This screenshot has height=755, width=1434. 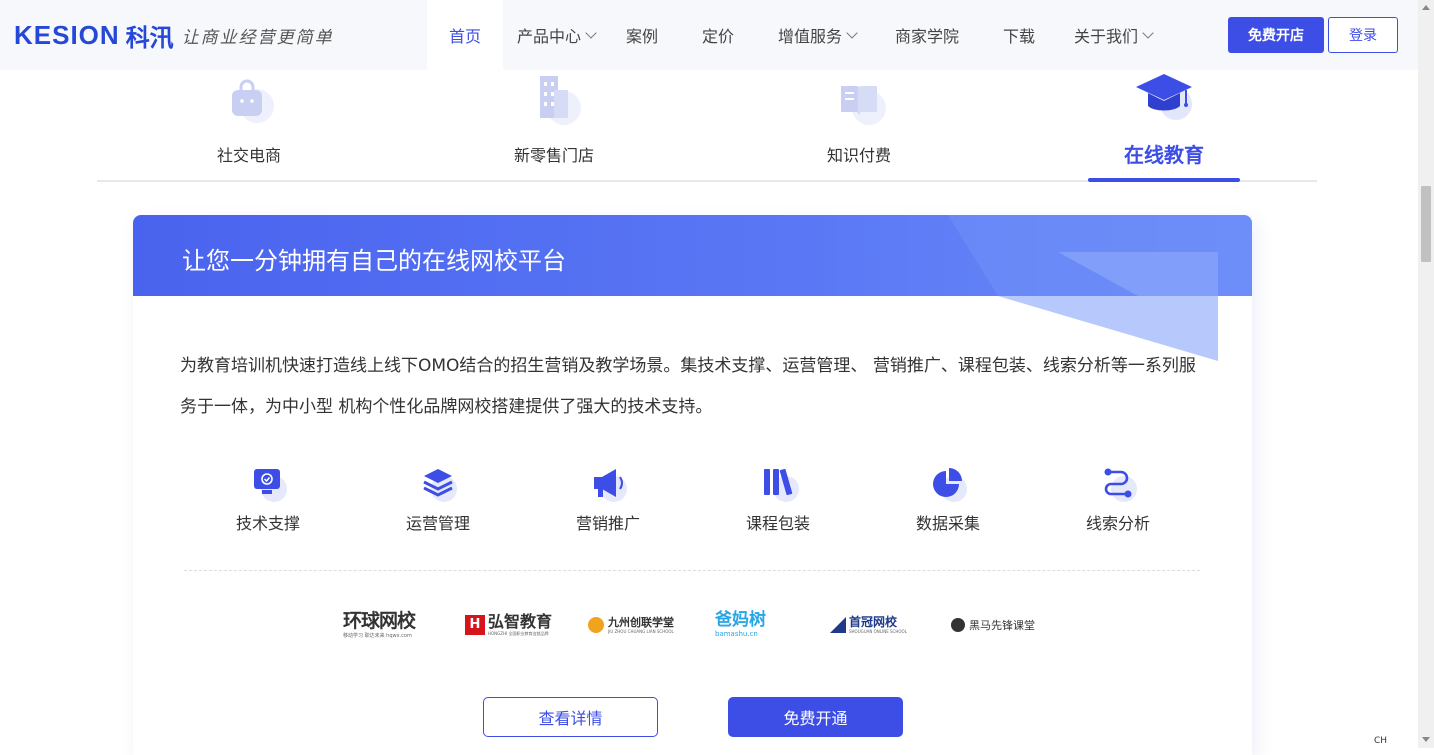 What do you see at coordinates (596, 625) in the screenshot?
I see `jiuzhou-logo-mark-icon` at bounding box center [596, 625].